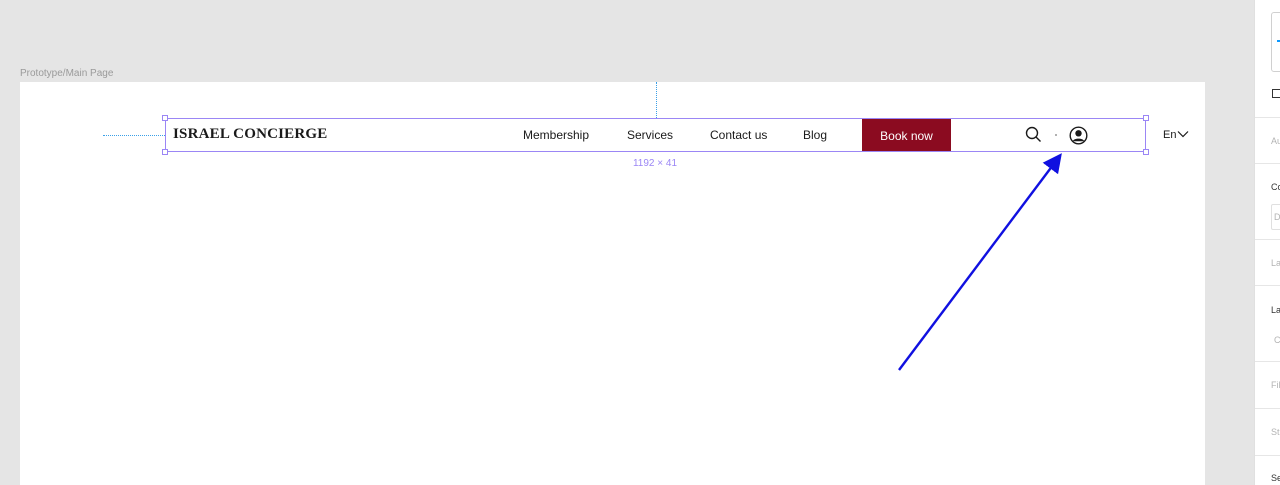  I want to click on panel-checkbox, so click(1276, 93).